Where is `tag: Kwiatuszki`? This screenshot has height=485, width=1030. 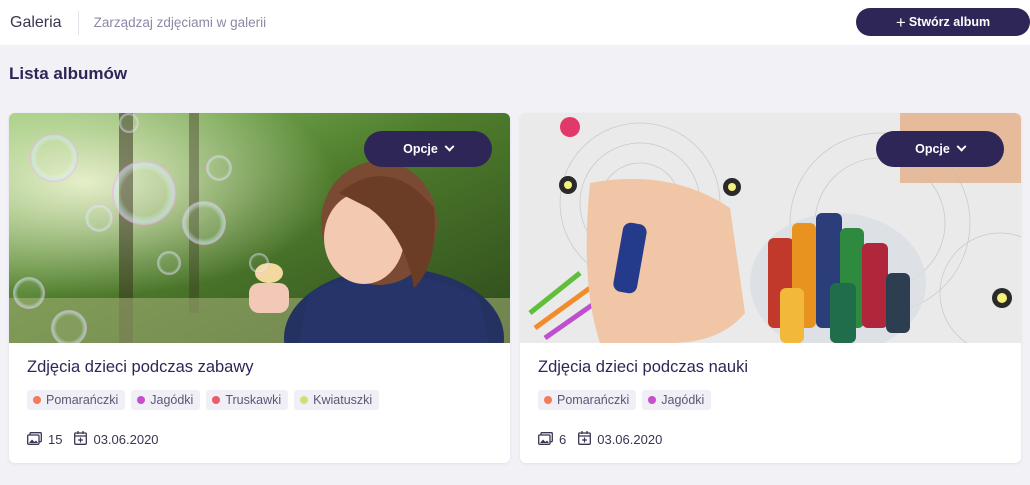 tag: Kwiatuszki is located at coordinates (337, 400).